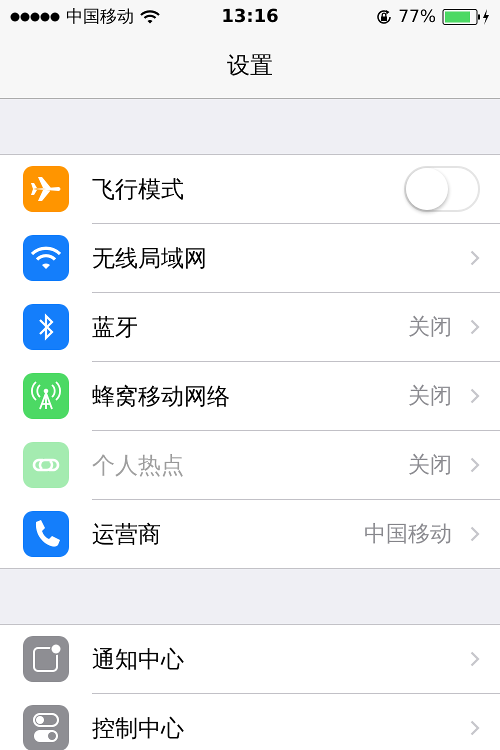 The height and width of the screenshot is (750, 500). Describe the element at coordinates (35, 17) in the screenshot. I see `signal-icon` at that location.